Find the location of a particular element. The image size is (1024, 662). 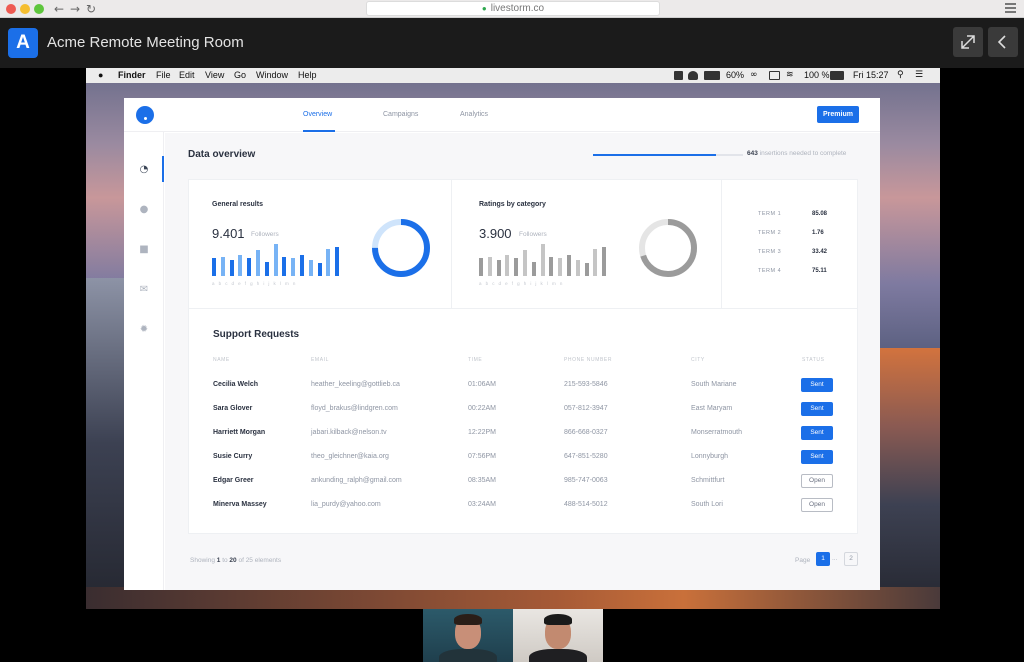

reload-icon: ↻ is located at coordinates (91, 9).